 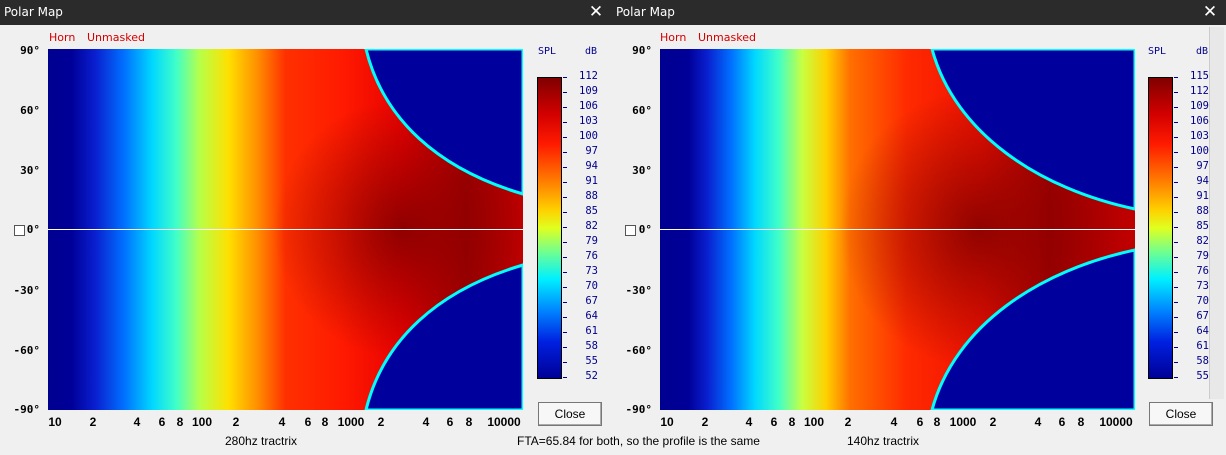 I want to click on scrollbar, so click(x=1216, y=213).